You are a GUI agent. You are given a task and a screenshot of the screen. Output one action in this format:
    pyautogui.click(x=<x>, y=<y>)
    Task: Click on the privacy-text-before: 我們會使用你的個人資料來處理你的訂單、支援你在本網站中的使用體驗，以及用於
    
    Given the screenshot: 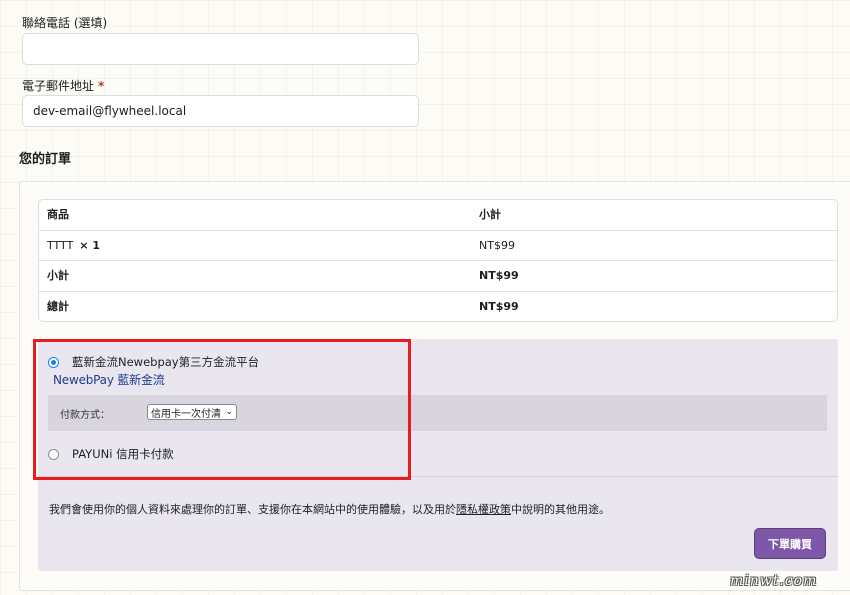 What is the action you would take?
    pyautogui.click(x=252, y=509)
    